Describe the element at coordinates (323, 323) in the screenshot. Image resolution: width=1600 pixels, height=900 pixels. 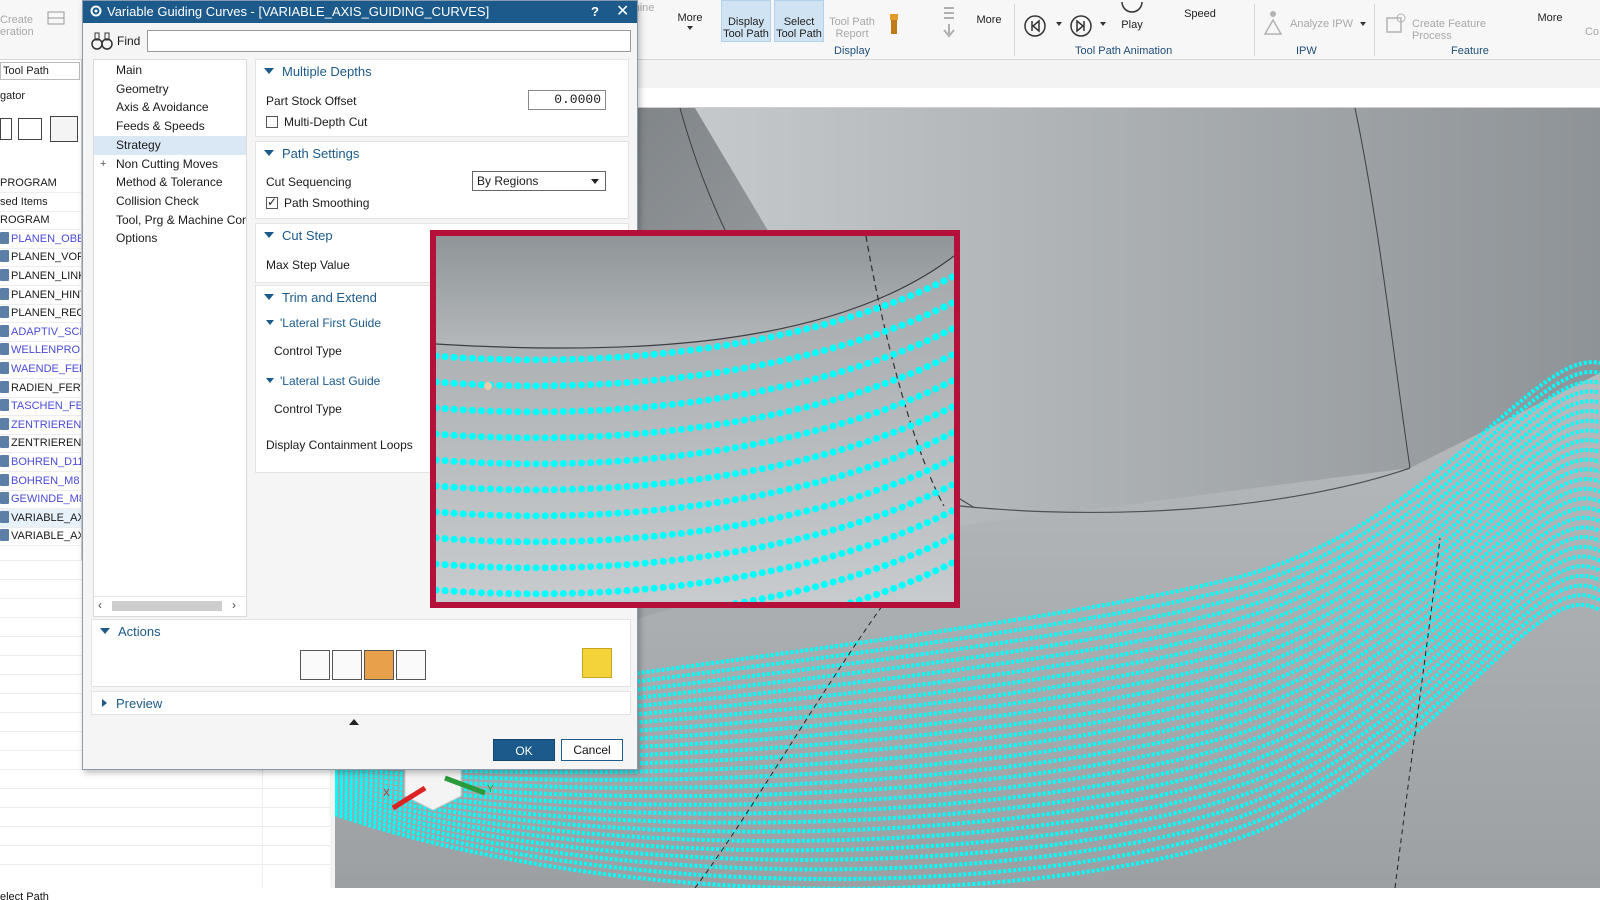
I see `lateral-first-guide-heading: 'Lateral First Guide` at that location.